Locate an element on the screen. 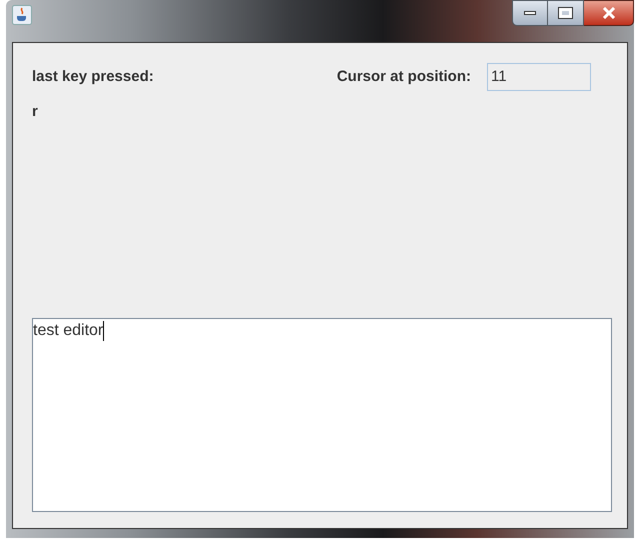  java-cup-icon is located at coordinates (22, 15).